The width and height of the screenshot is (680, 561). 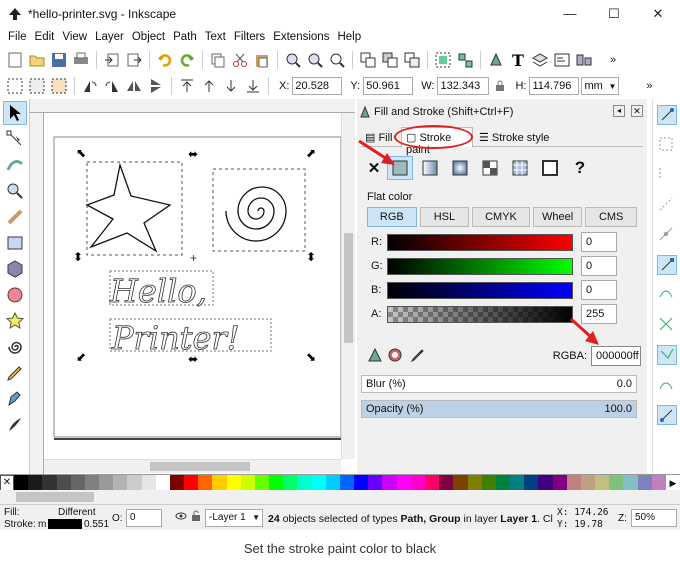 What do you see at coordinates (673, 482) in the screenshot?
I see `palette-menu-icon: ▶` at bounding box center [673, 482].